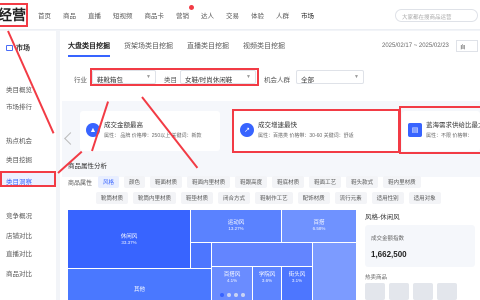 This screenshot has width=480, height=300. I want to click on treemap-cell-versatile: 百搭 6.58%, so click(319, 226).